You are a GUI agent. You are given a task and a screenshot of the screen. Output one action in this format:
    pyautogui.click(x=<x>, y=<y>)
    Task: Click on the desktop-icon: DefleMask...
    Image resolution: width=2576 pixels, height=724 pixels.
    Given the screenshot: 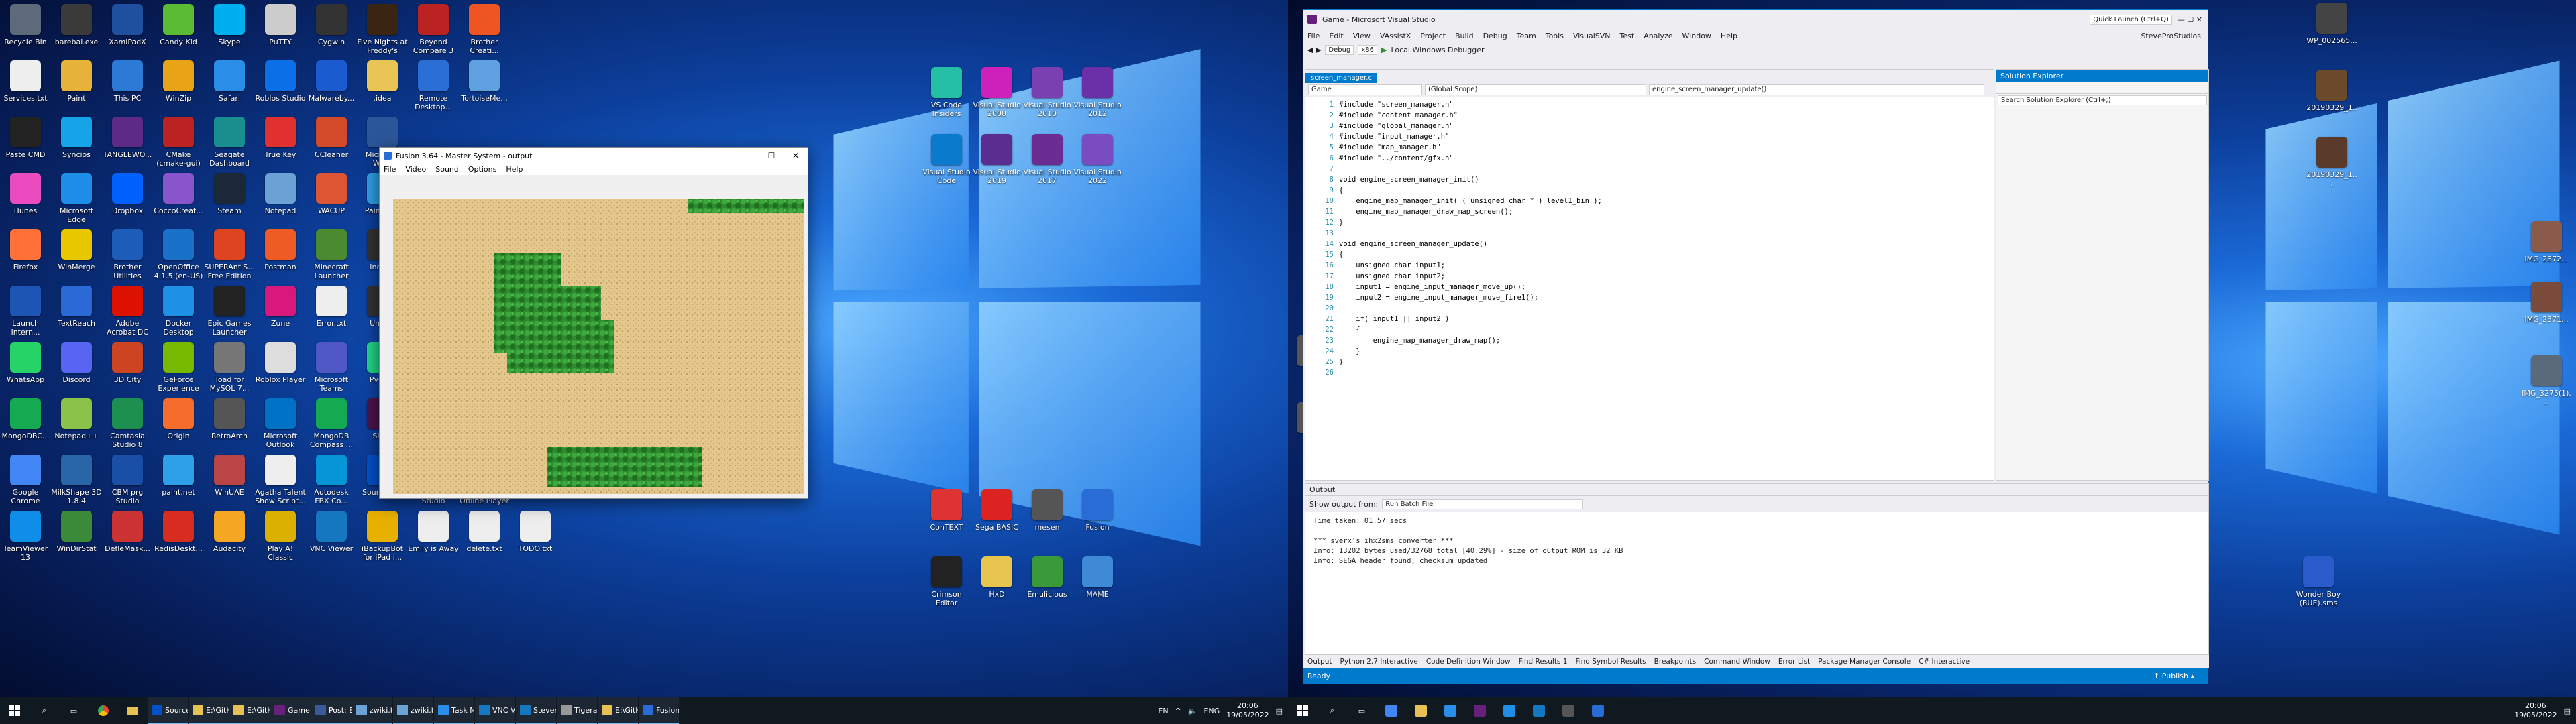 What is the action you would take?
    pyautogui.click(x=127, y=539)
    